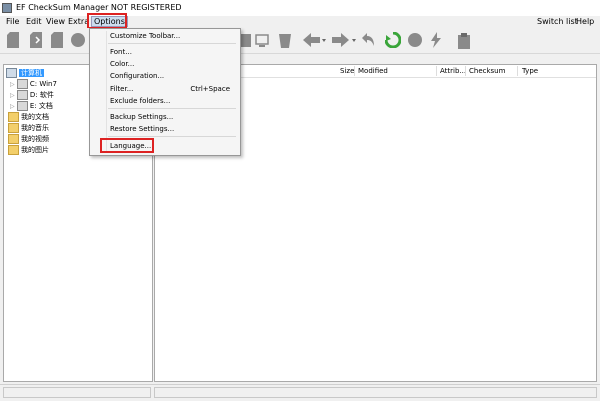 This screenshot has height=401, width=600. I want to click on tree-folder: 我的文档, so click(28, 117).